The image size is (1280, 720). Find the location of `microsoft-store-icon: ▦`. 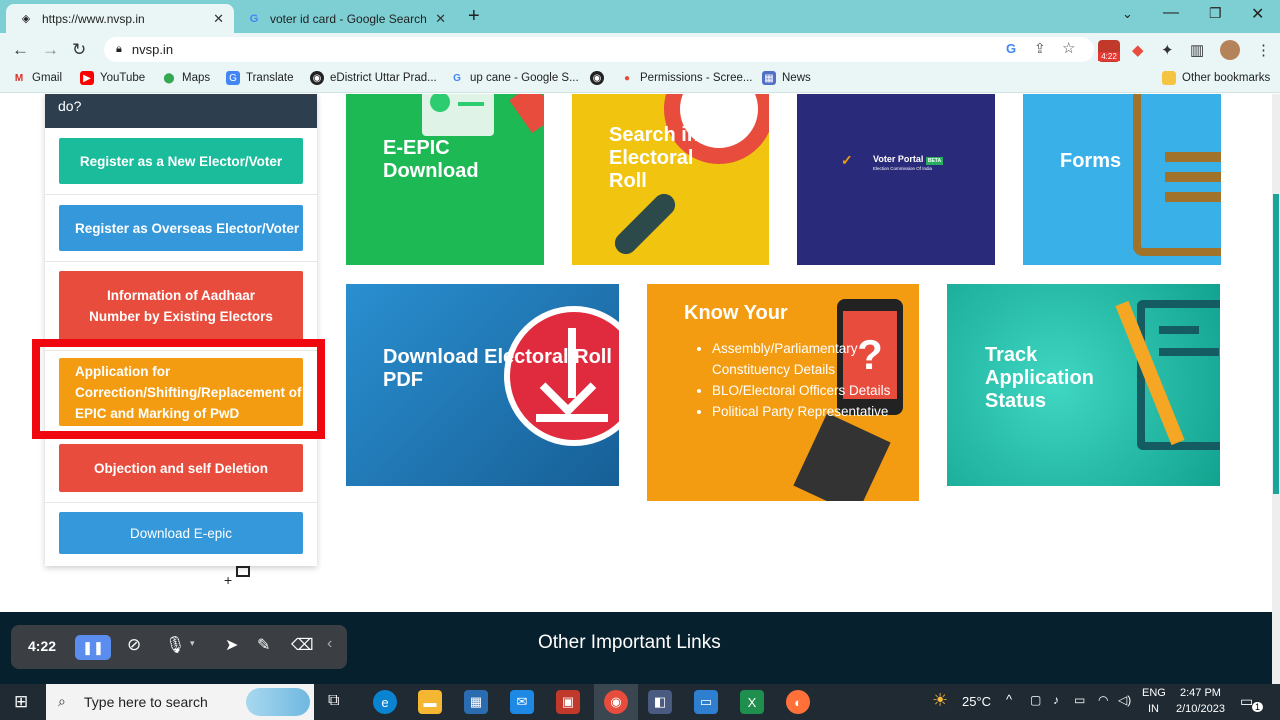

microsoft-store-icon: ▦ is located at coordinates (476, 702).